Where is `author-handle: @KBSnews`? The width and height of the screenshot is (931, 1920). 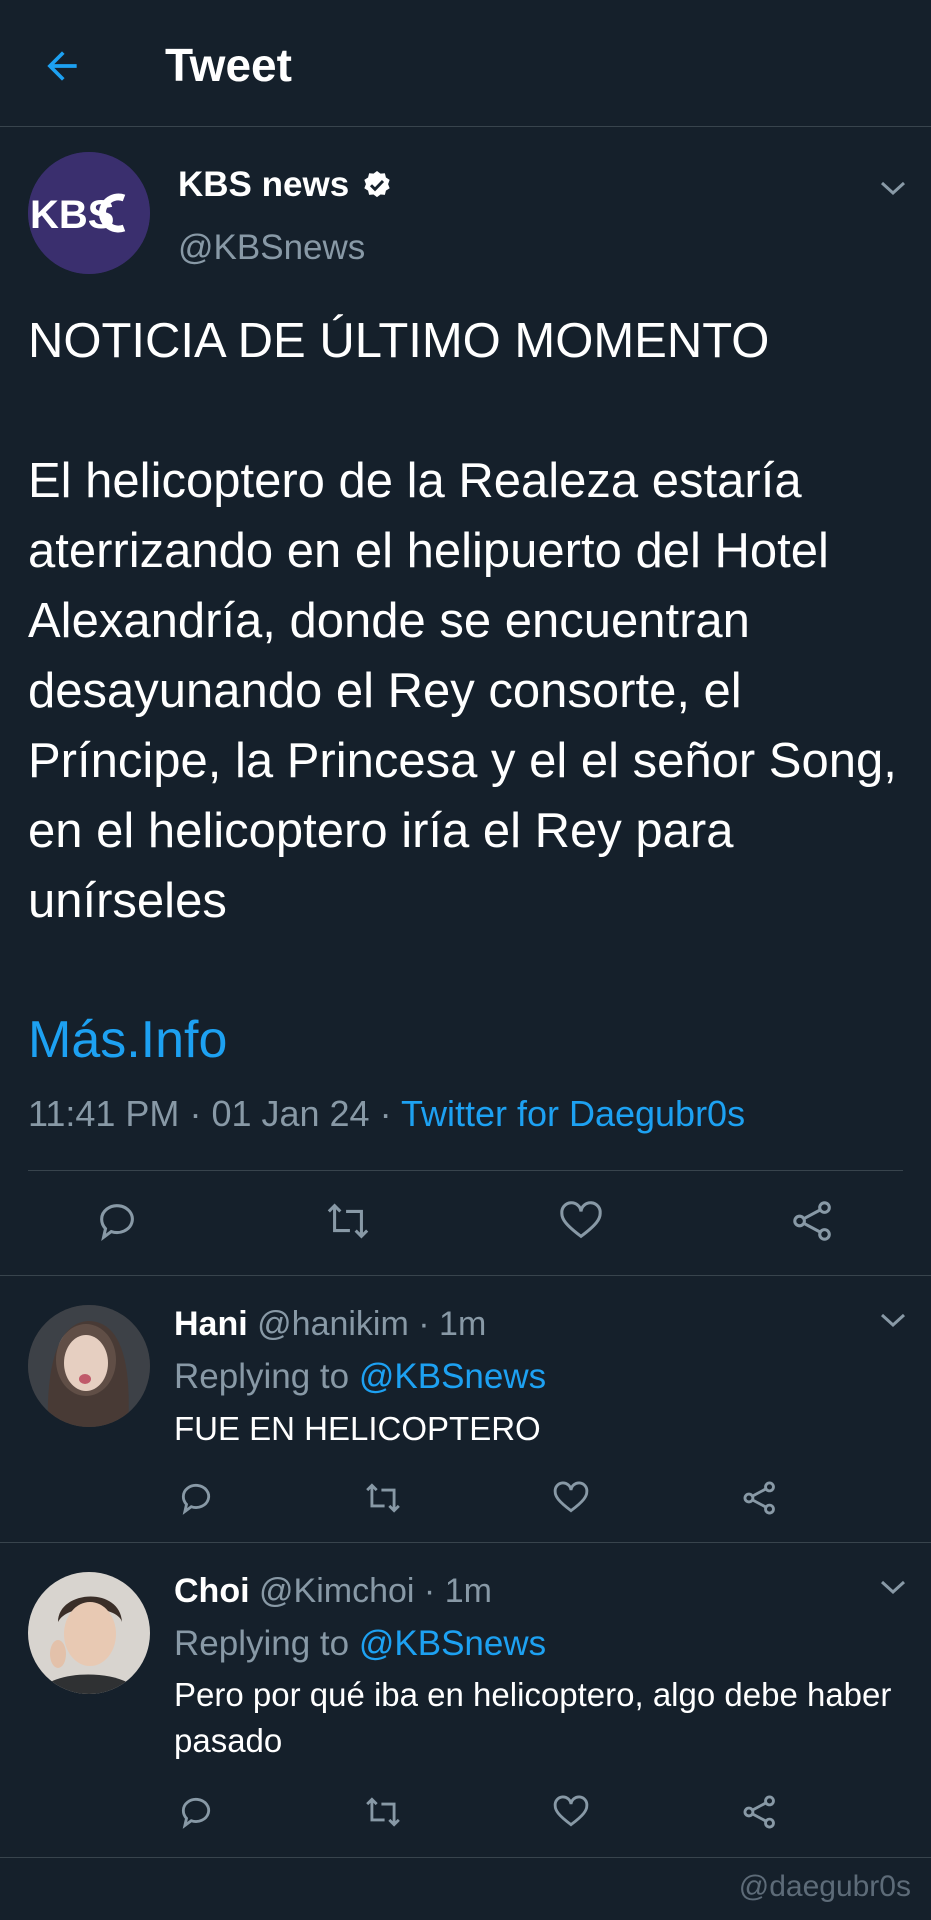 author-handle: @KBSnews is located at coordinates (271, 248).